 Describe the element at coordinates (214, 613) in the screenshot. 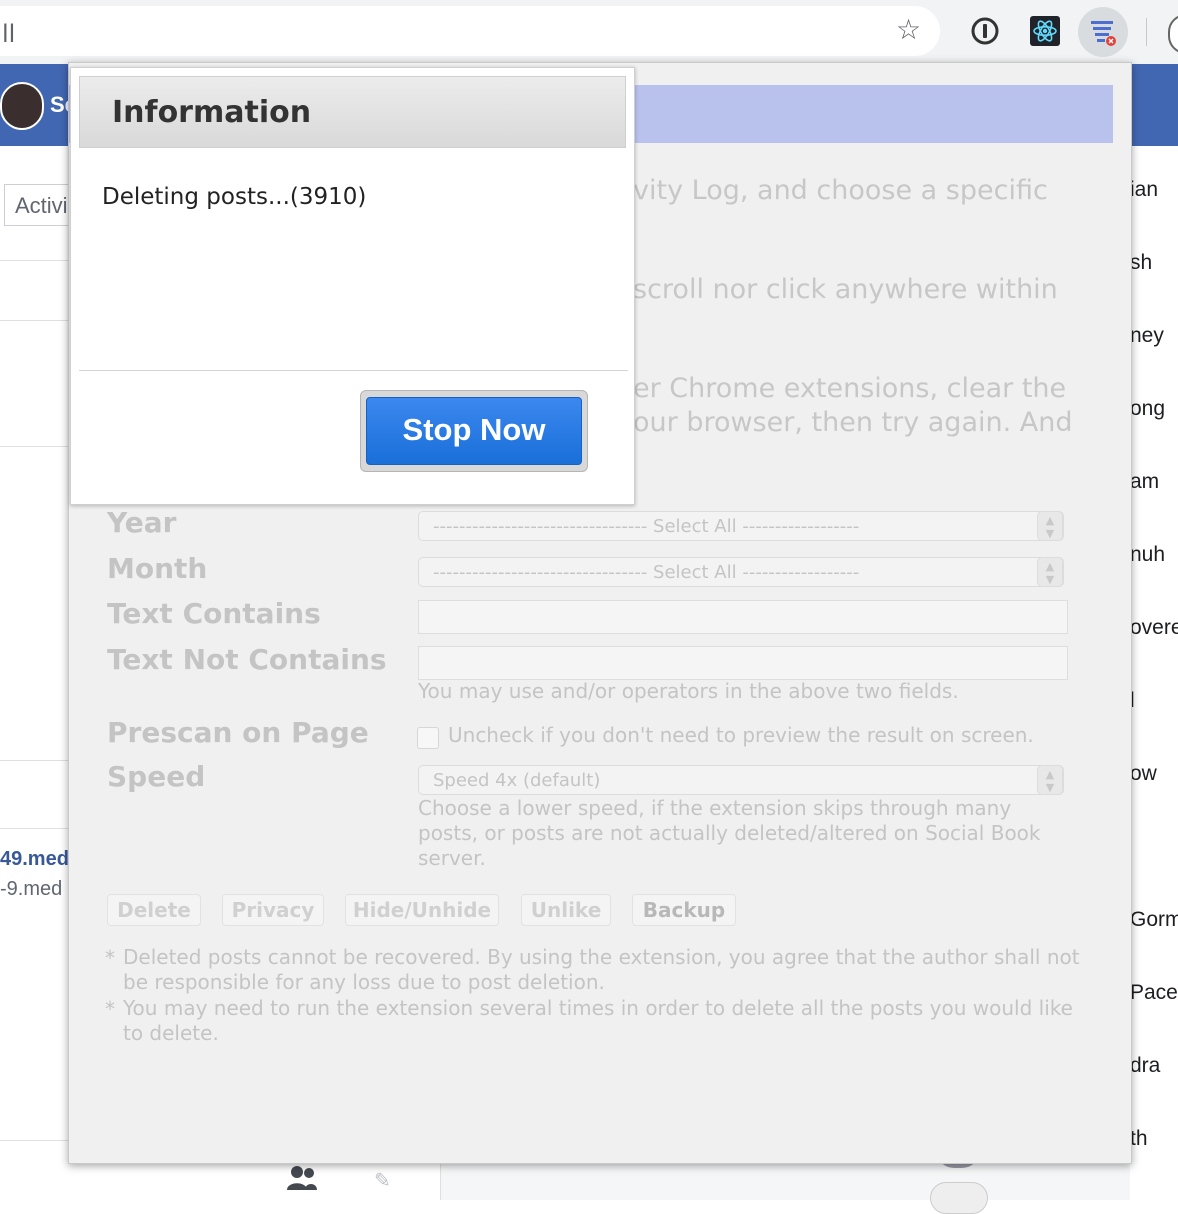

I see `text-contains-label: Text Contains` at that location.